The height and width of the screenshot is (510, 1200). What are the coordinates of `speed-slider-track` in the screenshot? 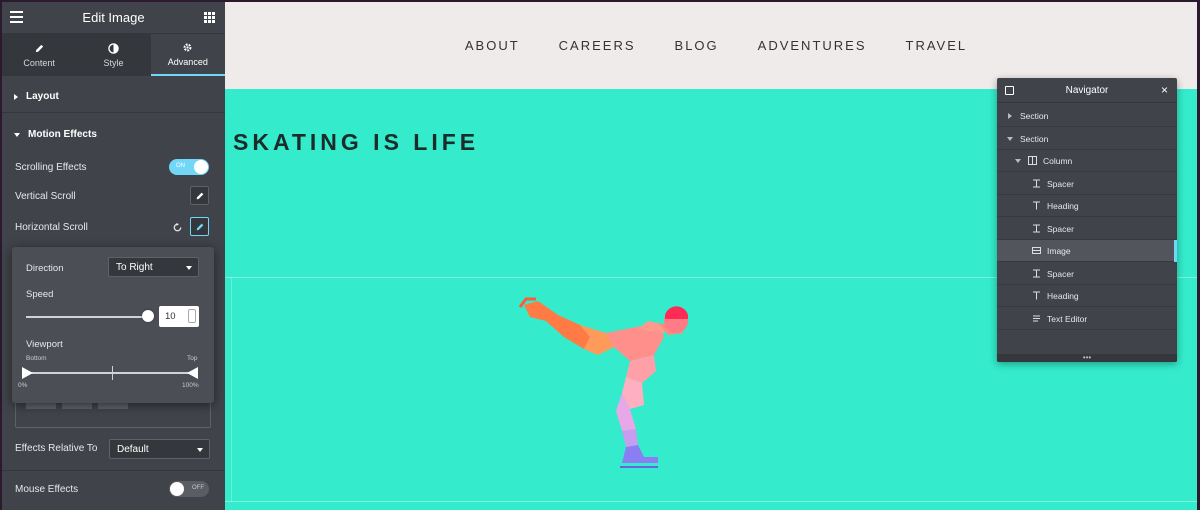 It's located at (88, 317).